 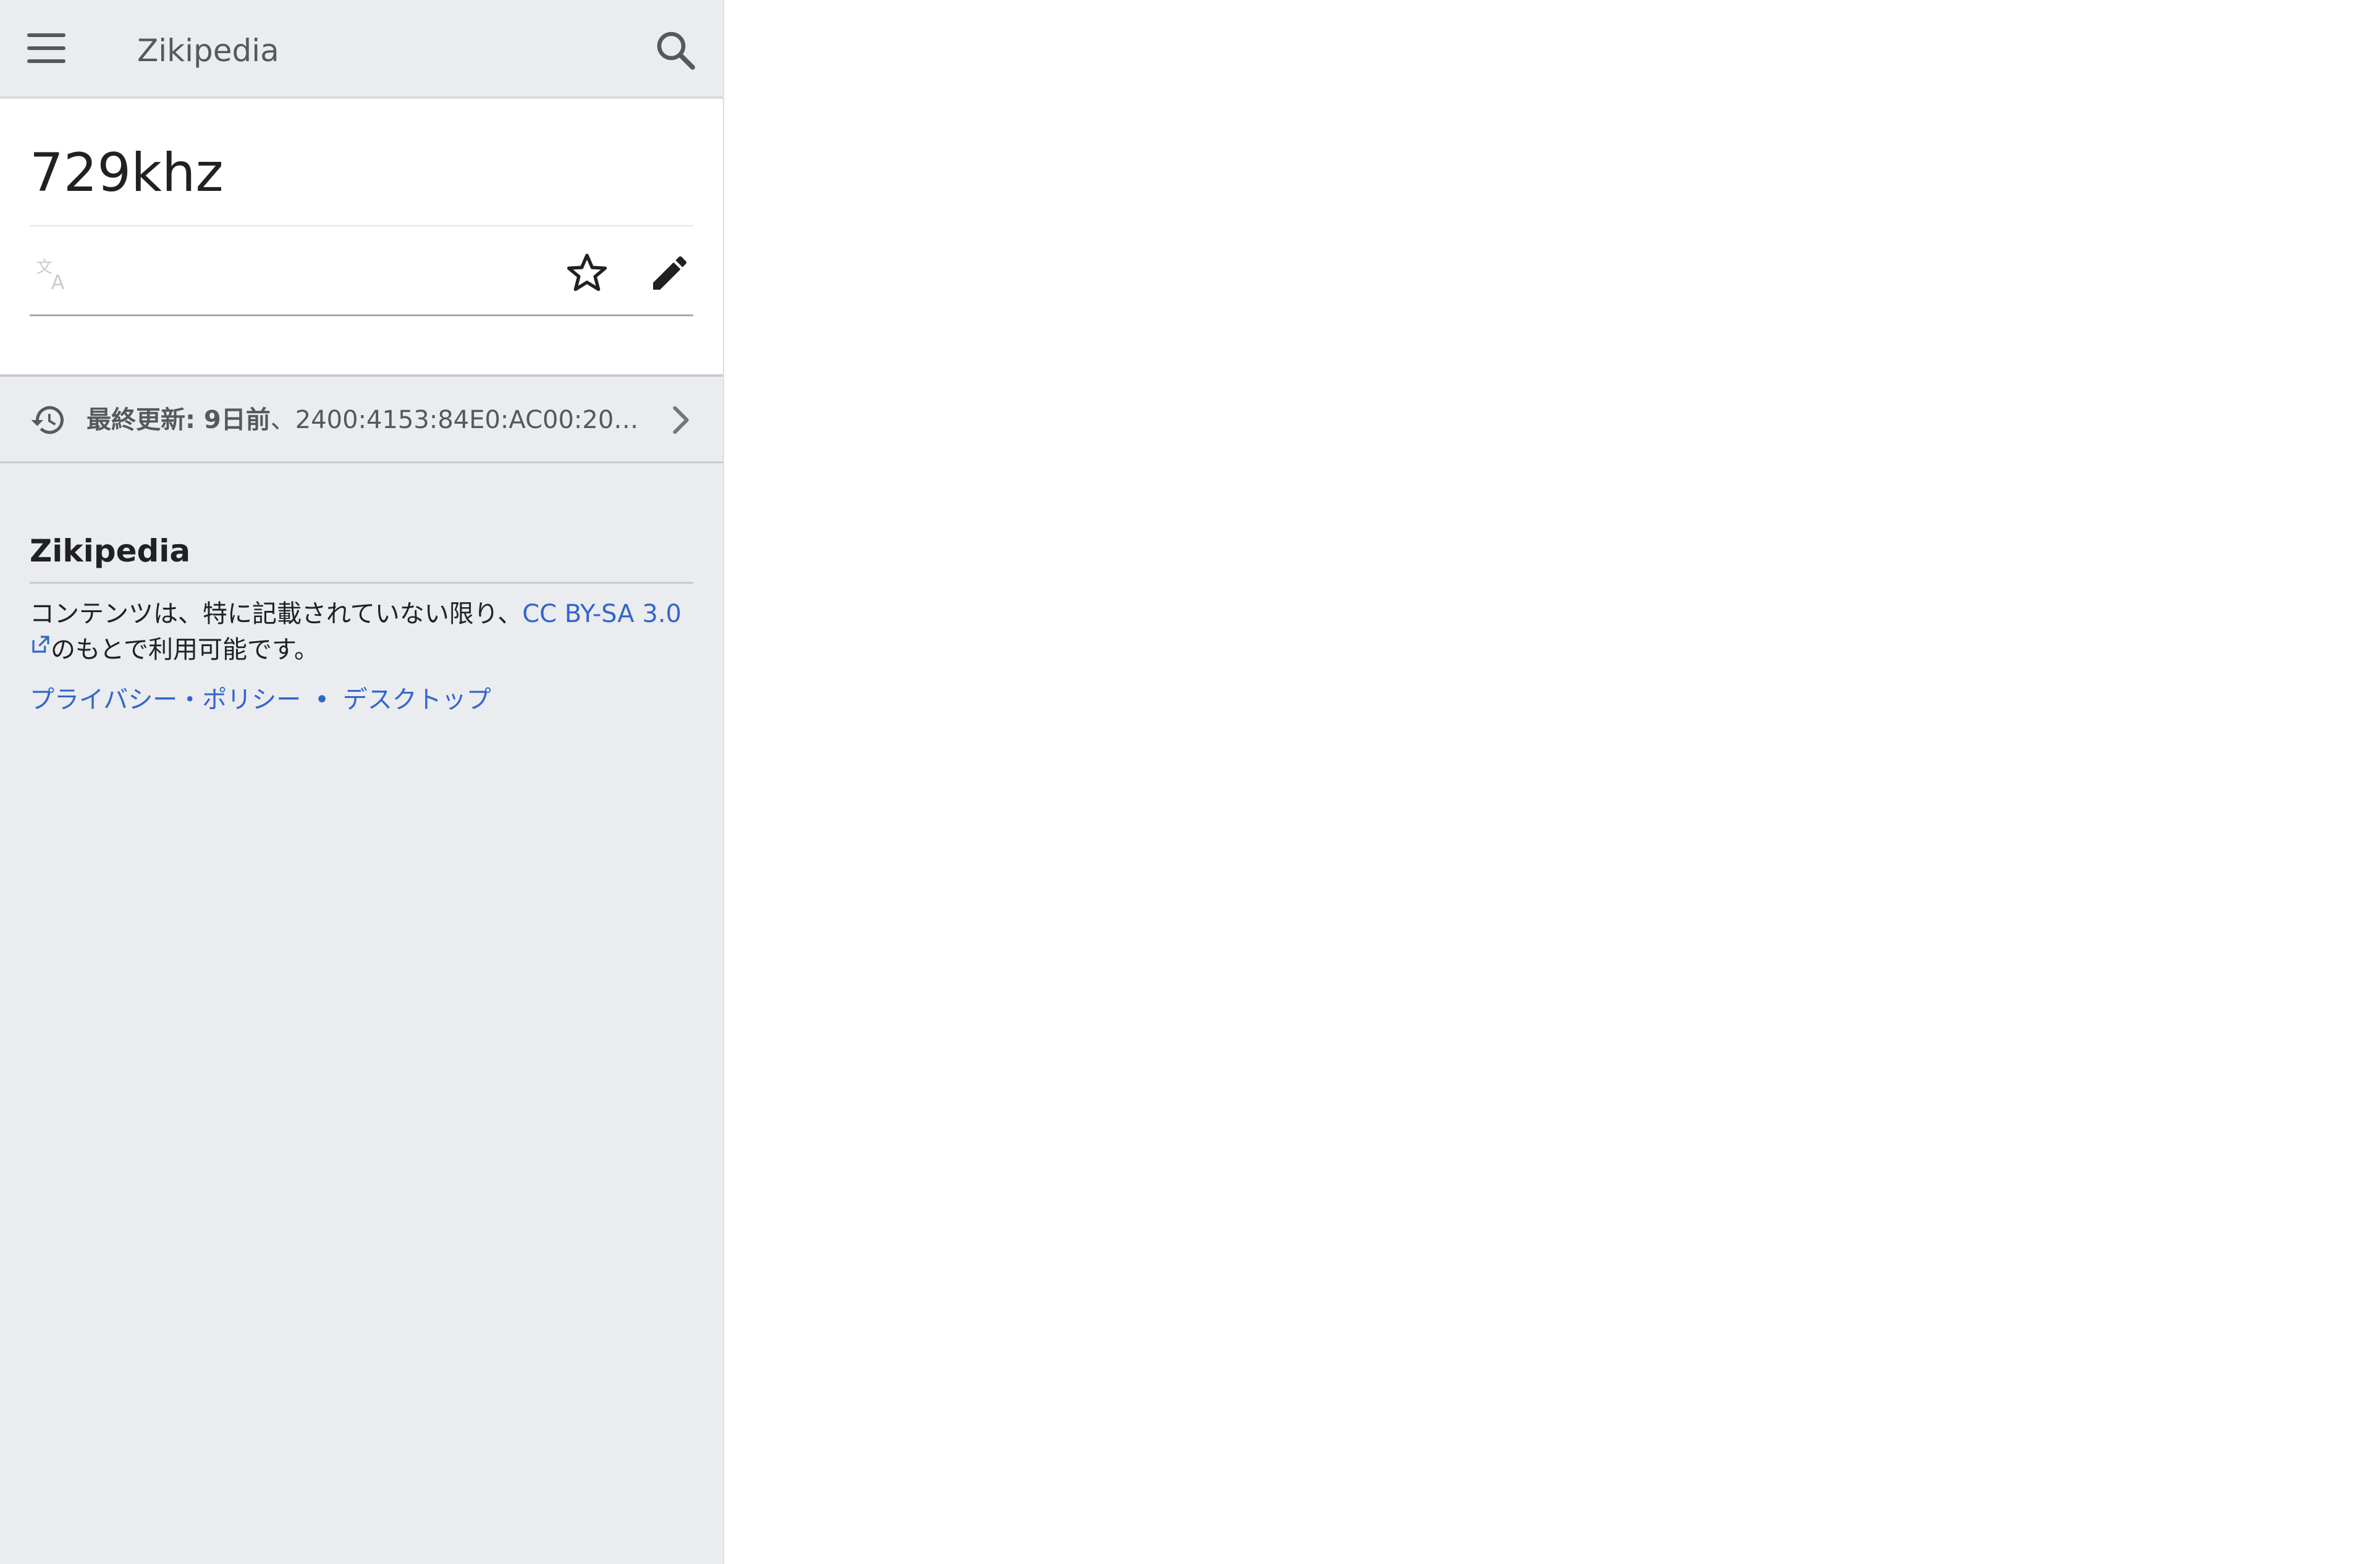 What do you see at coordinates (676, 50) in the screenshot?
I see `search-icon` at bounding box center [676, 50].